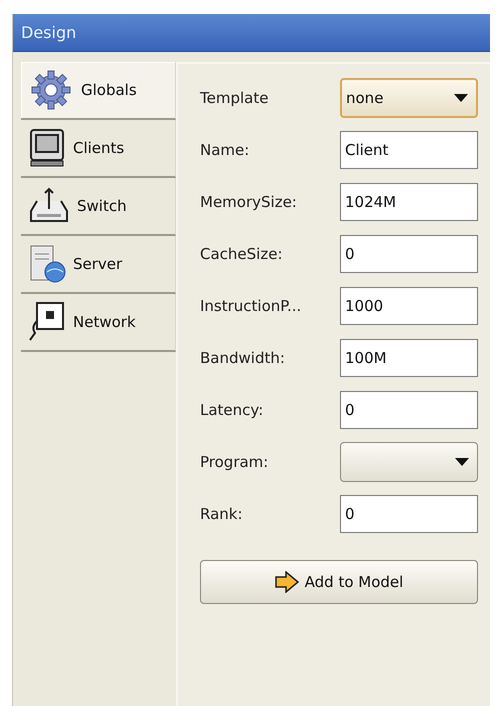  What do you see at coordinates (225, 150) in the screenshot?
I see `field-label: Name:` at bounding box center [225, 150].